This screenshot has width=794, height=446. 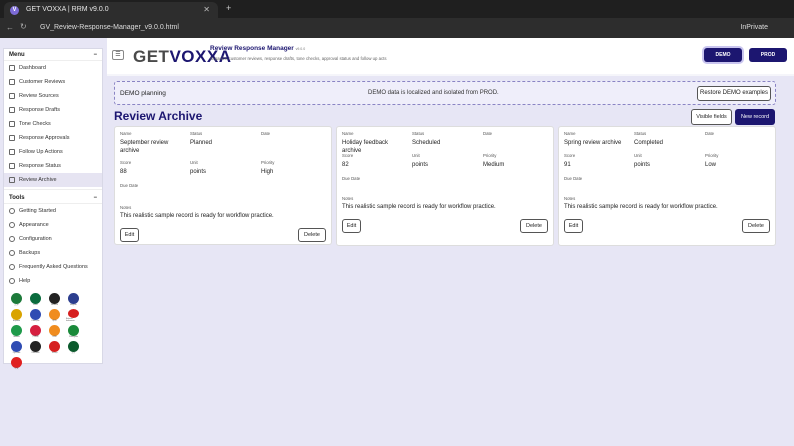 I want to click on sidebar-item-label: Response Status, so click(x=40, y=166).